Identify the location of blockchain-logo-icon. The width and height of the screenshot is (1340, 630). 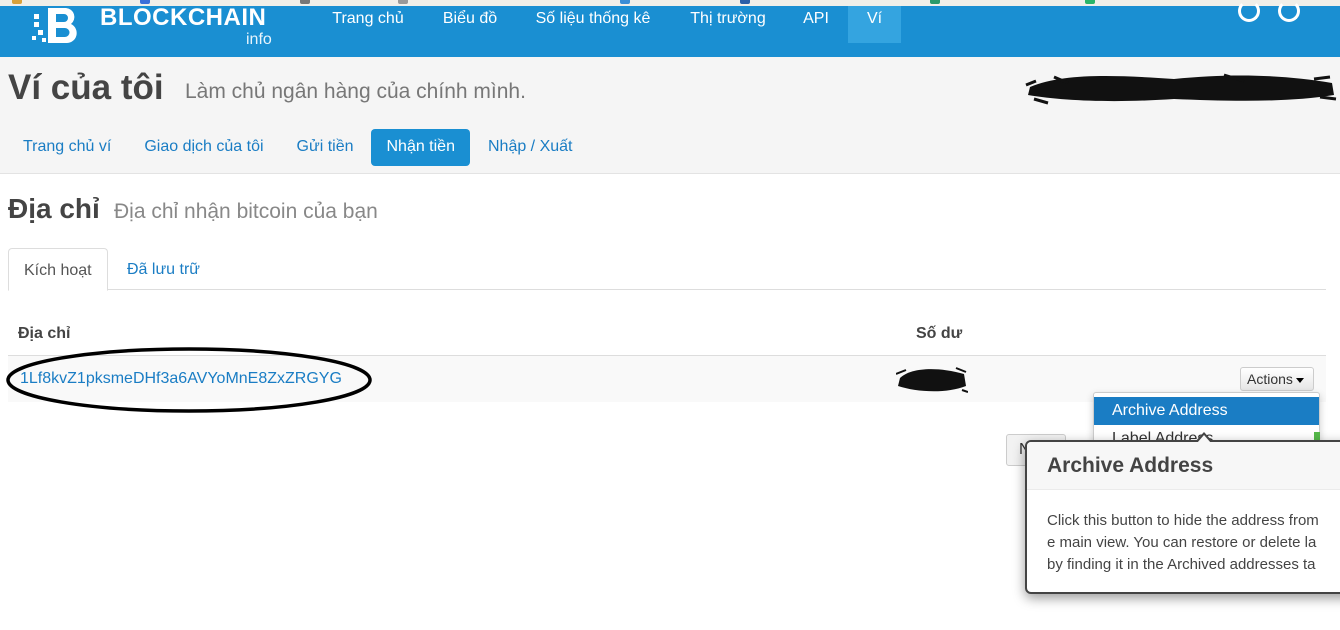
(54, 26).